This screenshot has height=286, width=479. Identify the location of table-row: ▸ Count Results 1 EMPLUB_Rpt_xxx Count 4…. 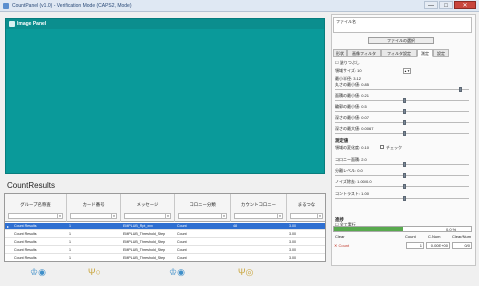
(165, 226).